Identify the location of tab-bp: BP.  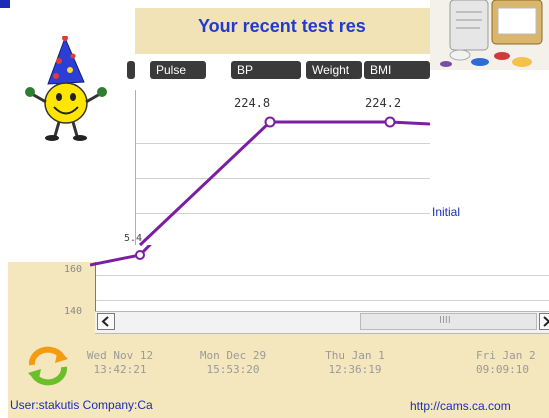
(266, 70).